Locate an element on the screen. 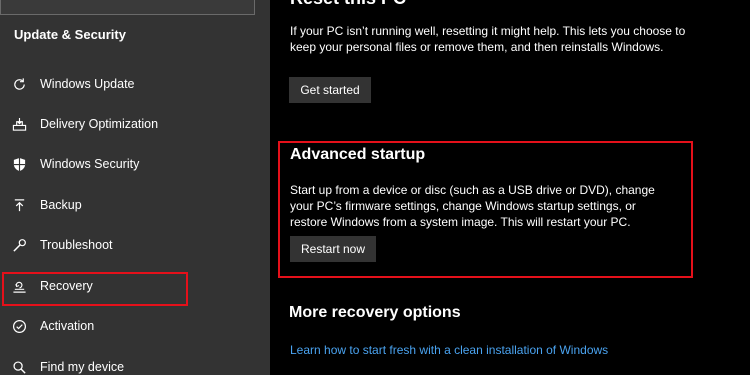 The image size is (750, 375). shield-icon is located at coordinates (19, 164).